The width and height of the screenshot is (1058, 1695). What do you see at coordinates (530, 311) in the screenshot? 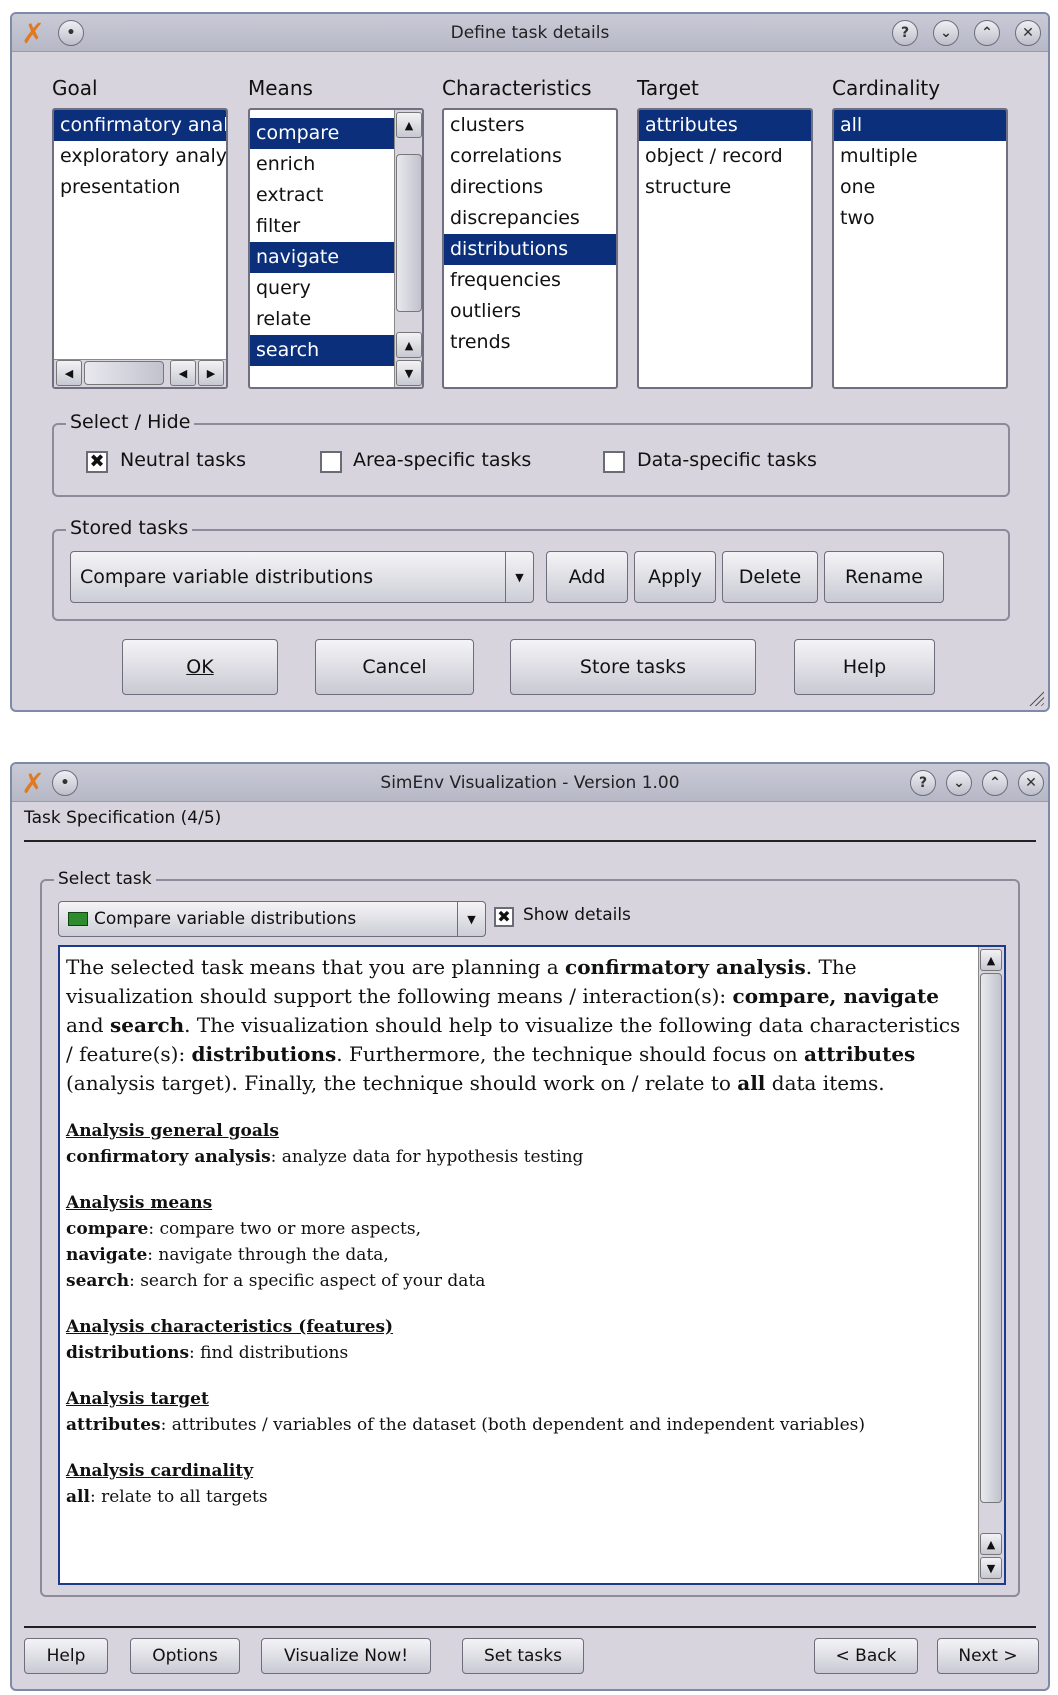
I see `list-item: outliers` at bounding box center [530, 311].